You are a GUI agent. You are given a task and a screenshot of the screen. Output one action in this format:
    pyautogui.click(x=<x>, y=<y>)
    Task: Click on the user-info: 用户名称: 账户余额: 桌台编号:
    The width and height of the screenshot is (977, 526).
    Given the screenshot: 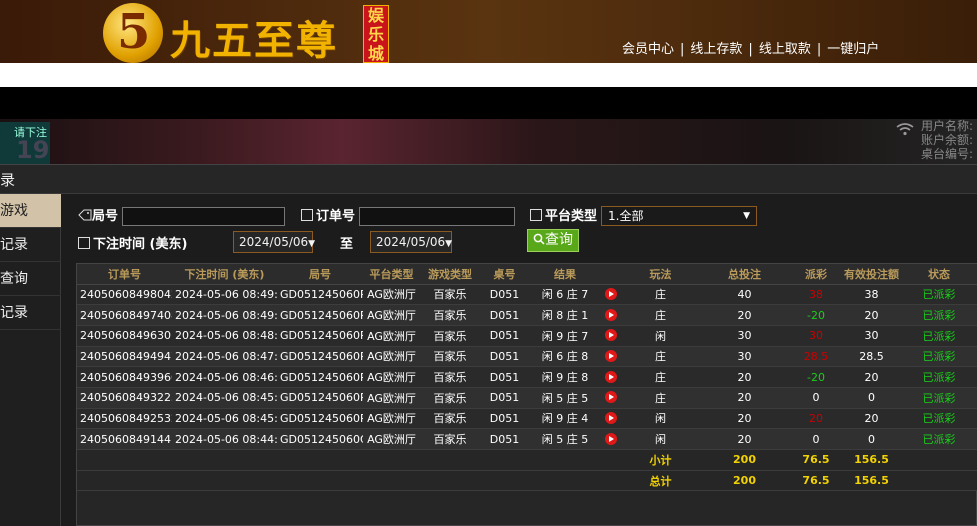 What is the action you would take?
    pyautogui.click(x=947, y=140)
    